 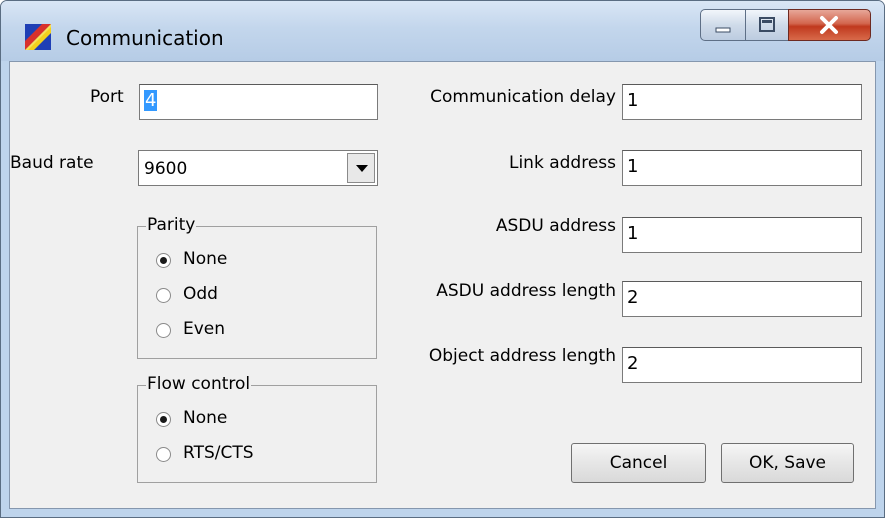 I want to click on asdu-address-input: 1, so click(x=742, y=235).